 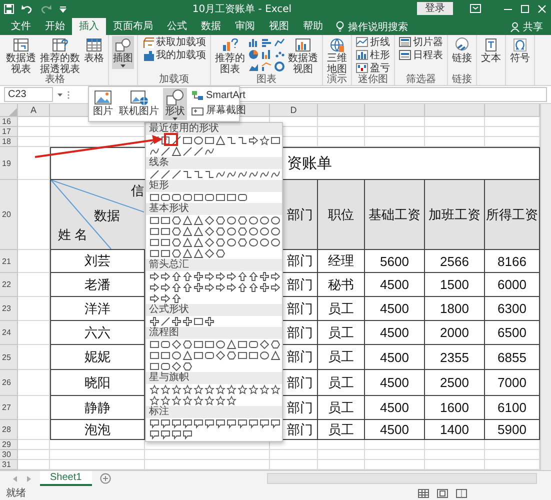 I want to click on ribbon-tab: 帮助, so click(x=313, y=26).